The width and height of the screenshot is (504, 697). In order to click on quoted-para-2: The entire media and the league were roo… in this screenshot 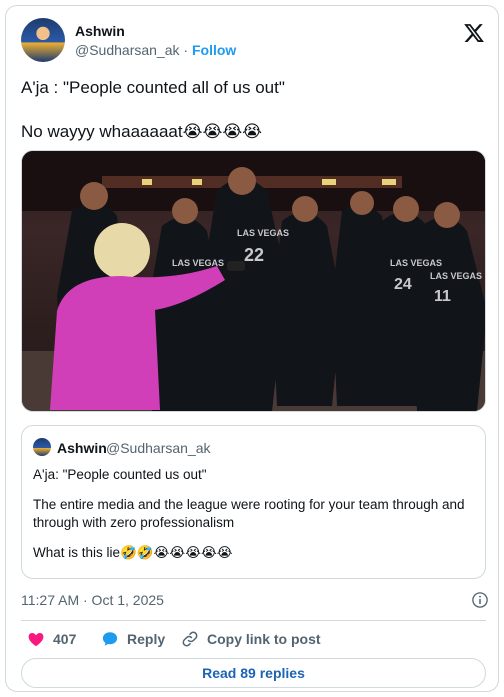, I will do `click(249, 513)`.